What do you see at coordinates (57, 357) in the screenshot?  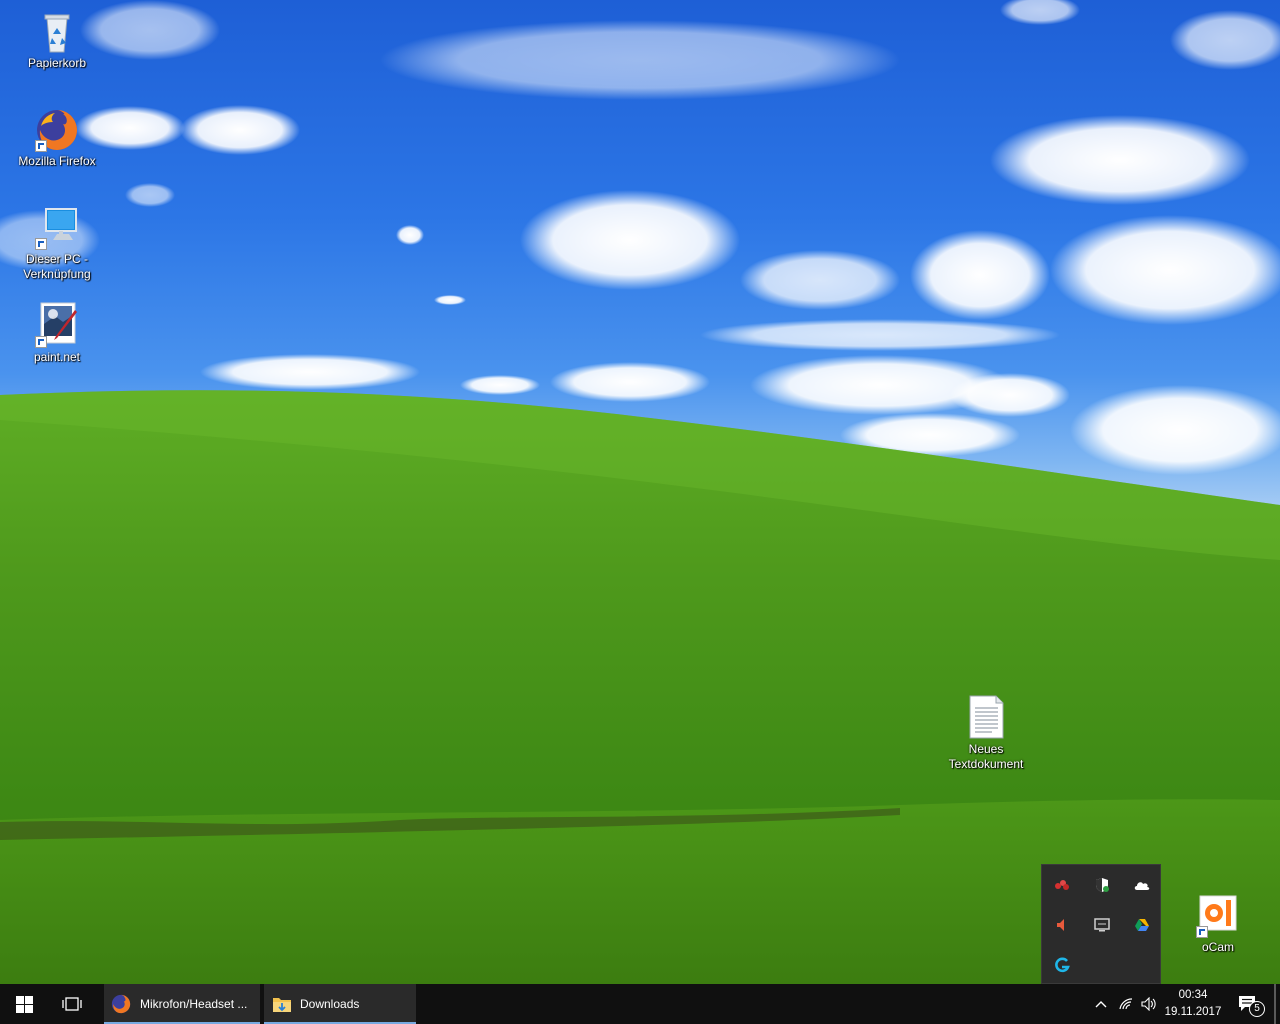 I see `desktop-icon-label: paint.net` at bounding box center [57, 357].